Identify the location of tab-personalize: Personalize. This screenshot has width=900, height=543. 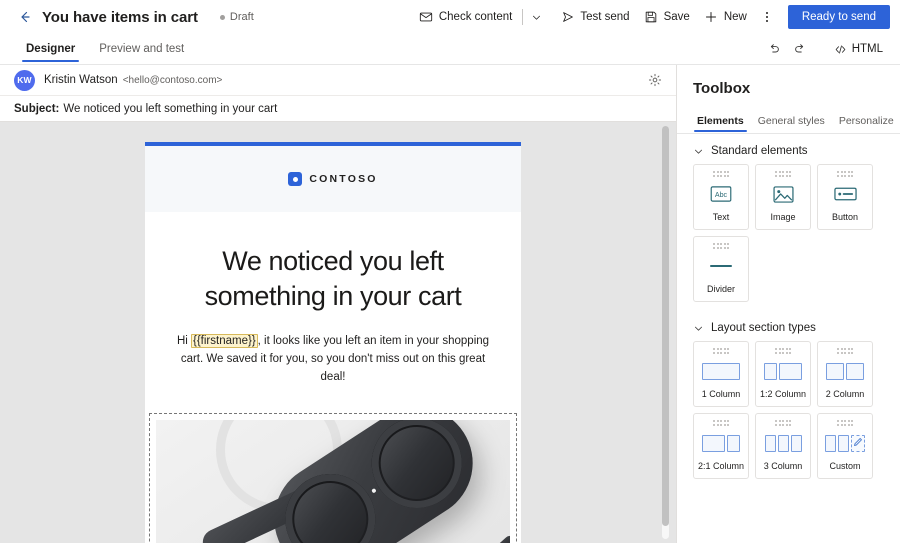
(866, 121).